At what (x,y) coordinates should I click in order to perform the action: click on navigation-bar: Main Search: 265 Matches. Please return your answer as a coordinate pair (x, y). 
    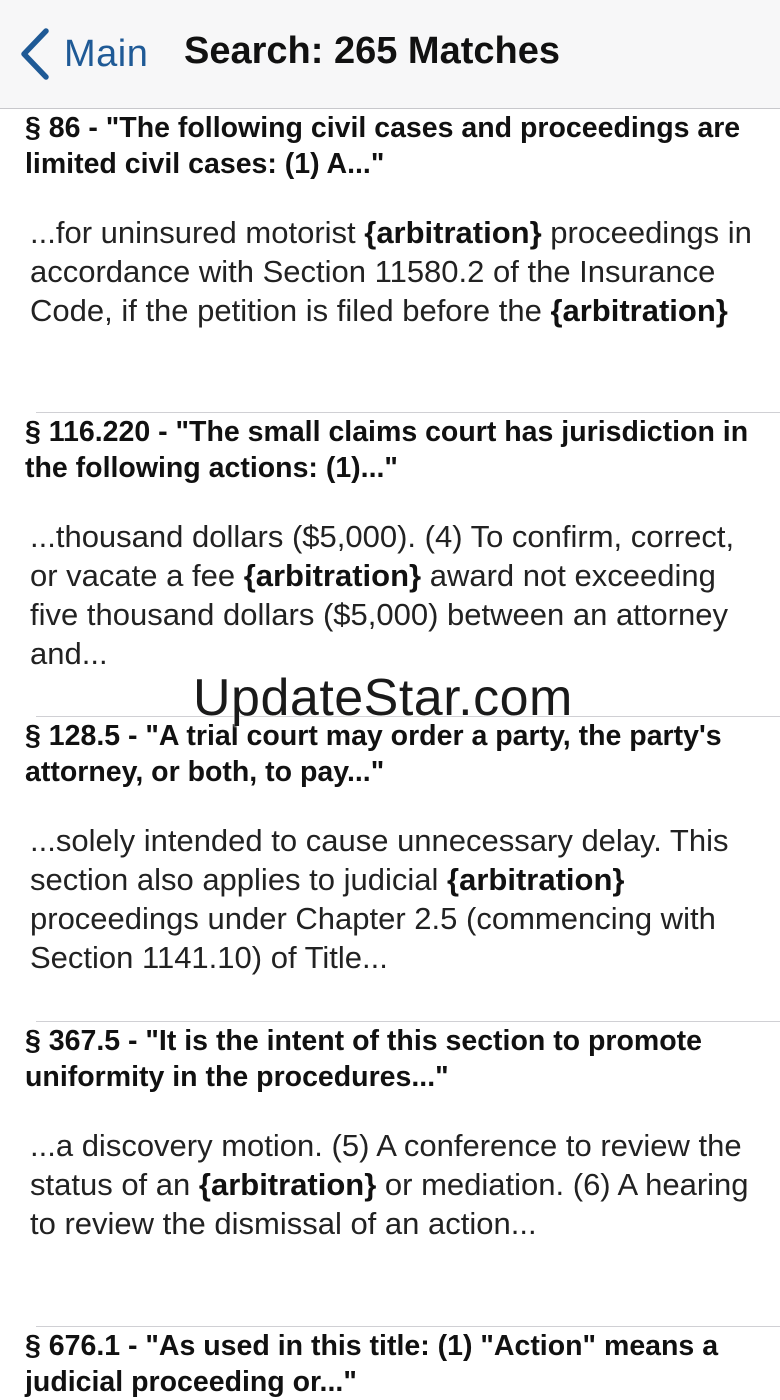
    Looking at the image, I should click on (390, 54).